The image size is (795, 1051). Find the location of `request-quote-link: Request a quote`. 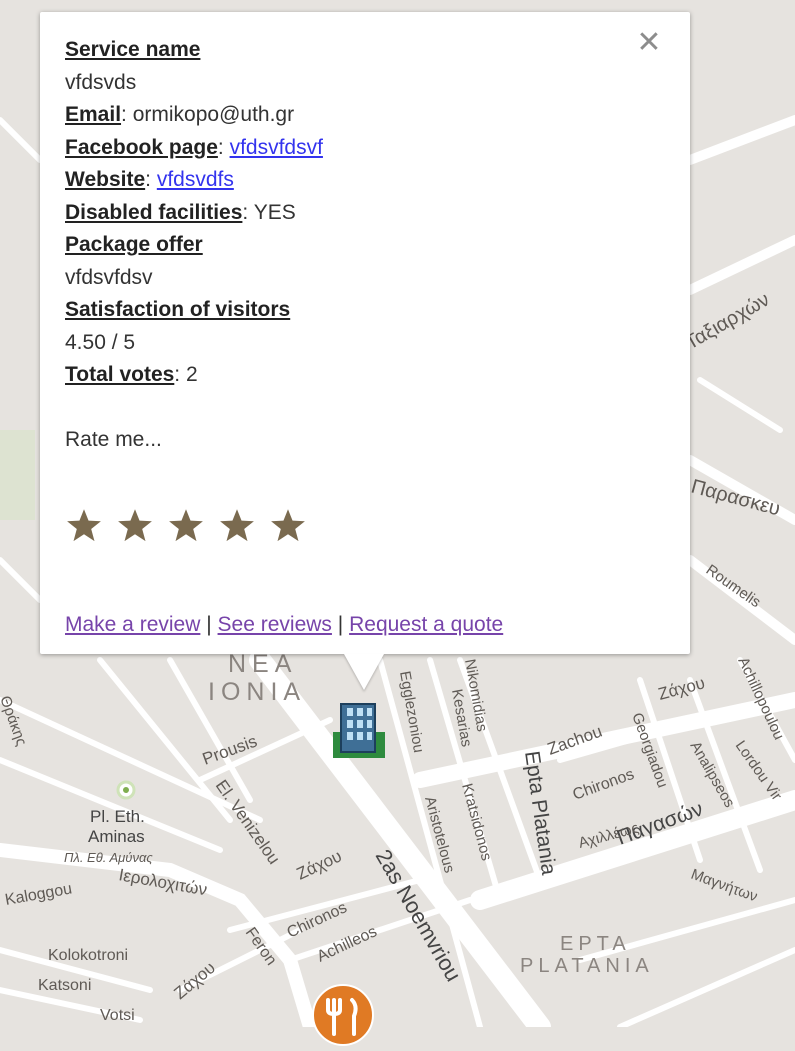

request-quote-link: Request a quote is located at coordinates (426, 624).